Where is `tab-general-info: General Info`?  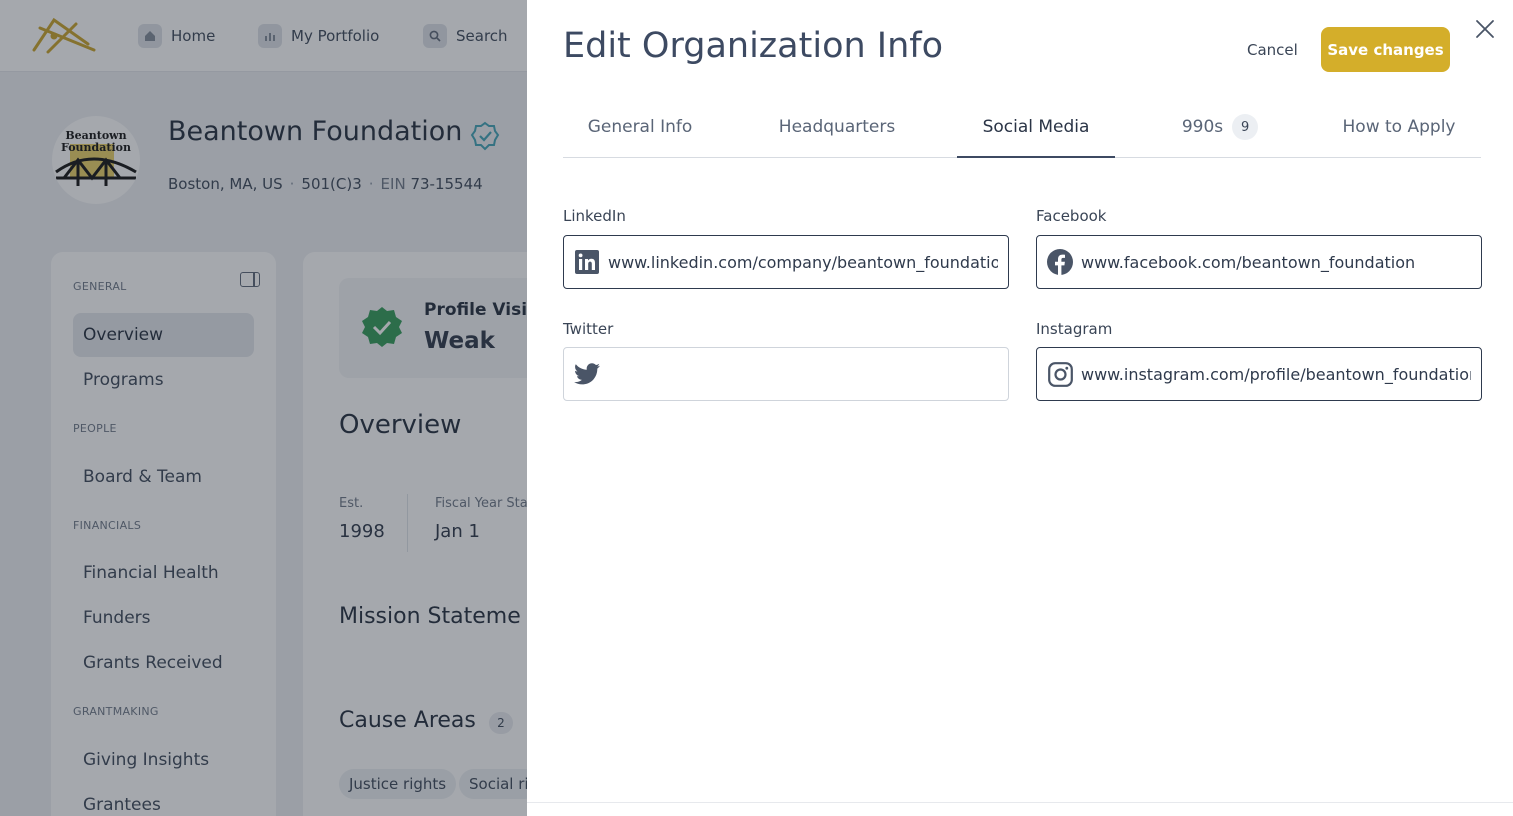 tab-general-info: General Info is located at coordinates (640, 127).